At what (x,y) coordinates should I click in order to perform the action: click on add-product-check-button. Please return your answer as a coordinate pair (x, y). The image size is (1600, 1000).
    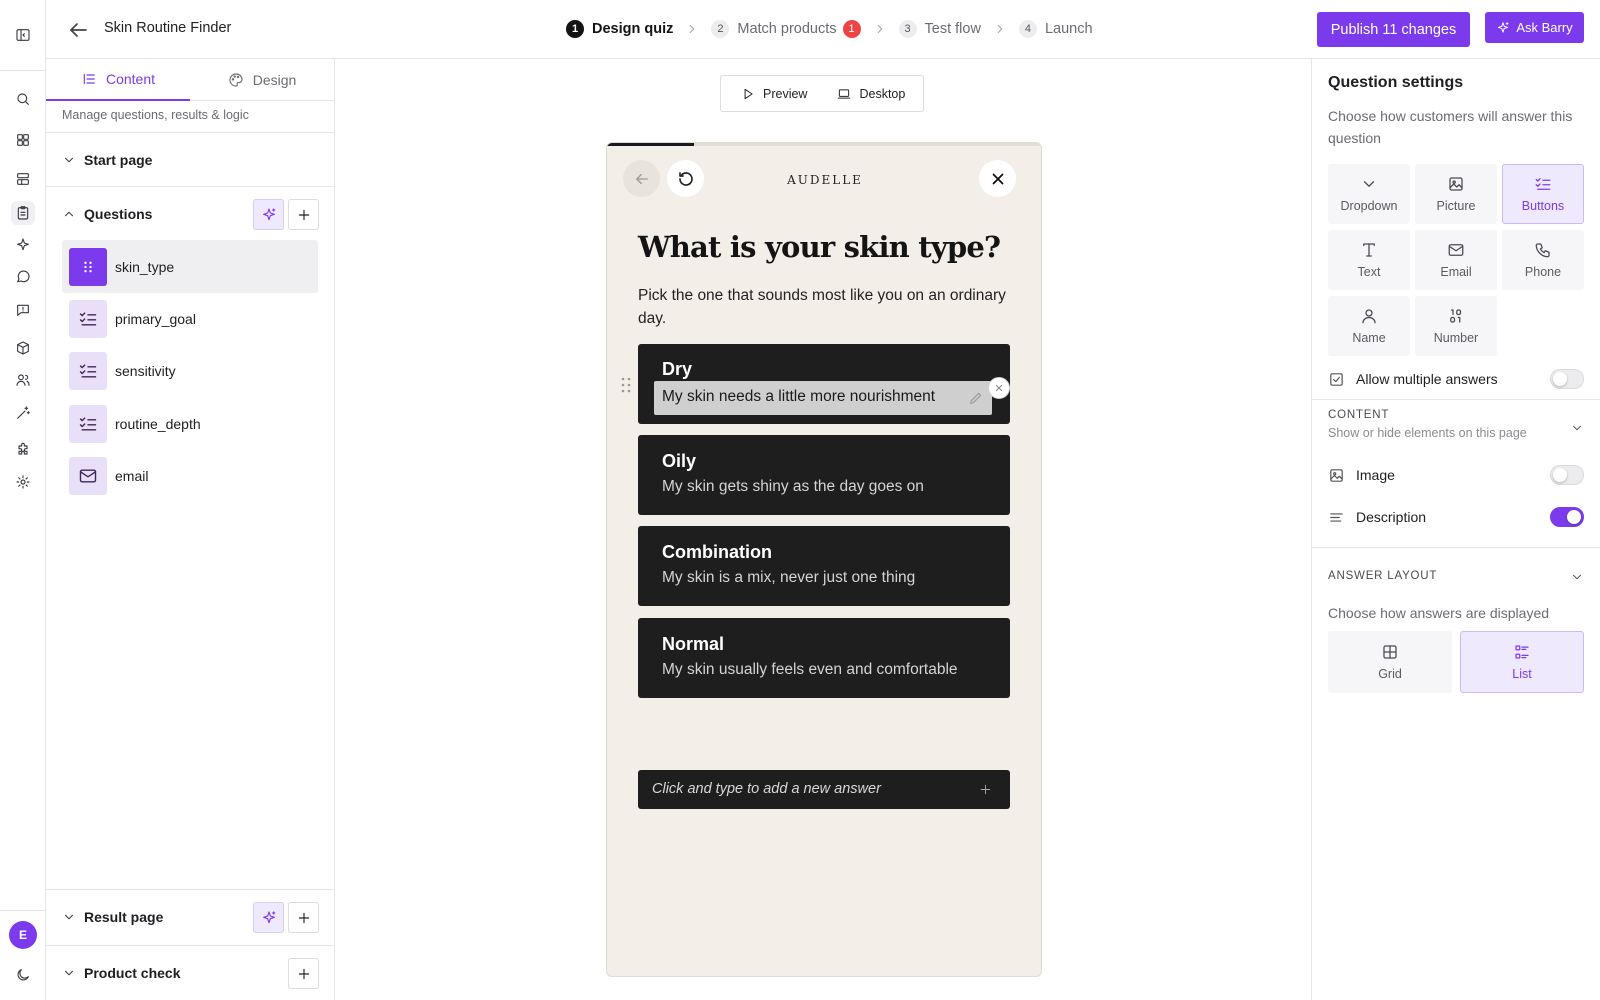
    Looking at the image, I should click on (303, 973).